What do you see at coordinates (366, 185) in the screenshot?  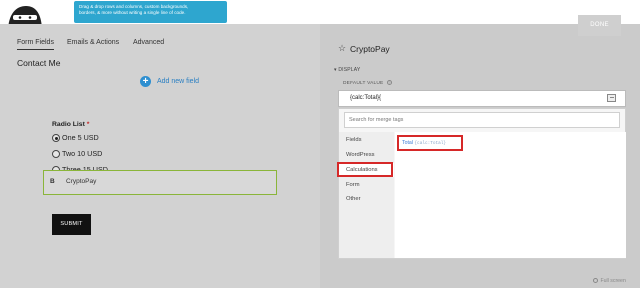 I see `merge-category-form: Form` at bounding box center [366, 185].